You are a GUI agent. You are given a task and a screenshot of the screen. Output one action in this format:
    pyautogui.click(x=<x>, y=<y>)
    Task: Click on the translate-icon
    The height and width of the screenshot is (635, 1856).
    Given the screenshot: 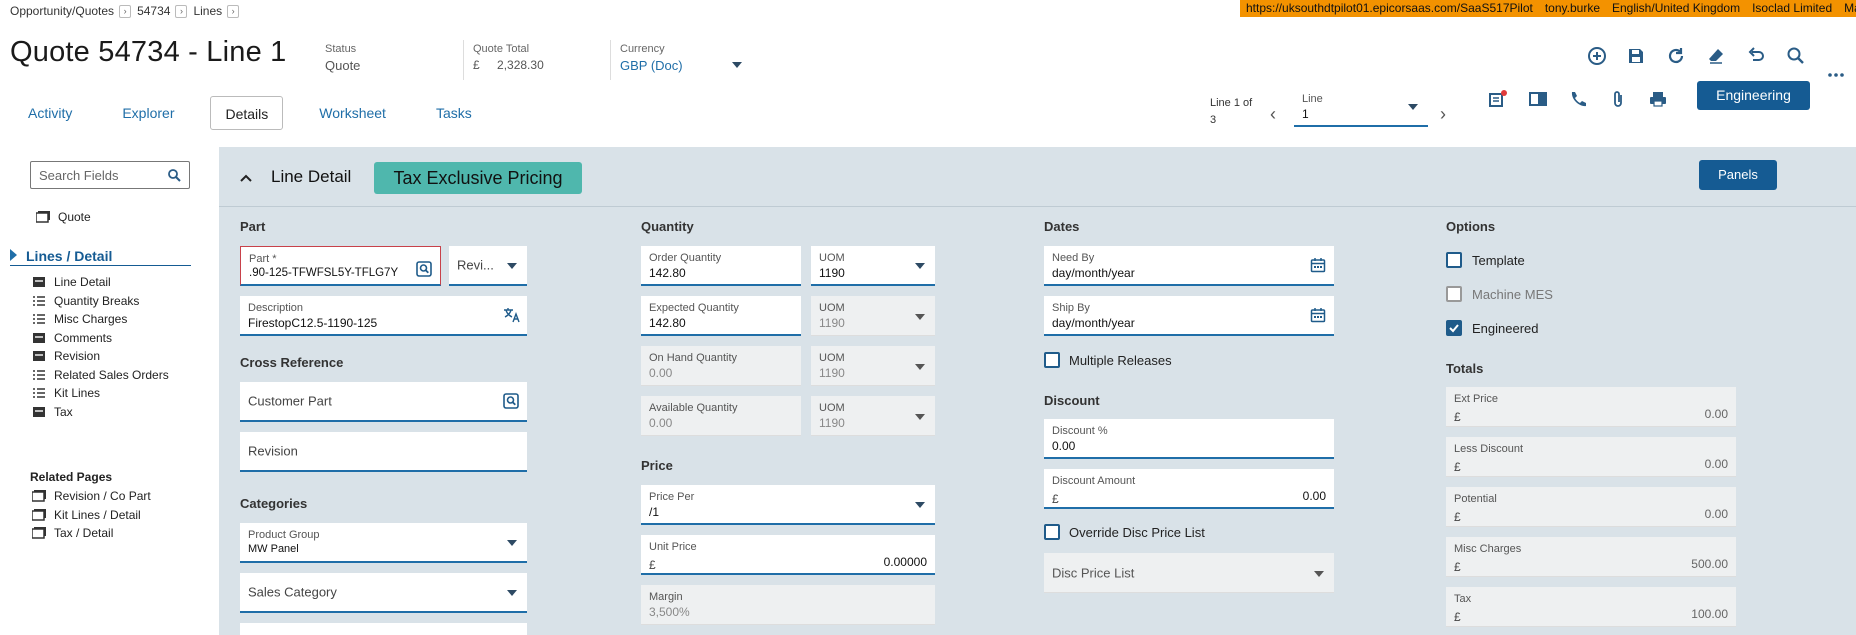 What is the action you would take?
    pyautogui.click(x=511, y=315)
    